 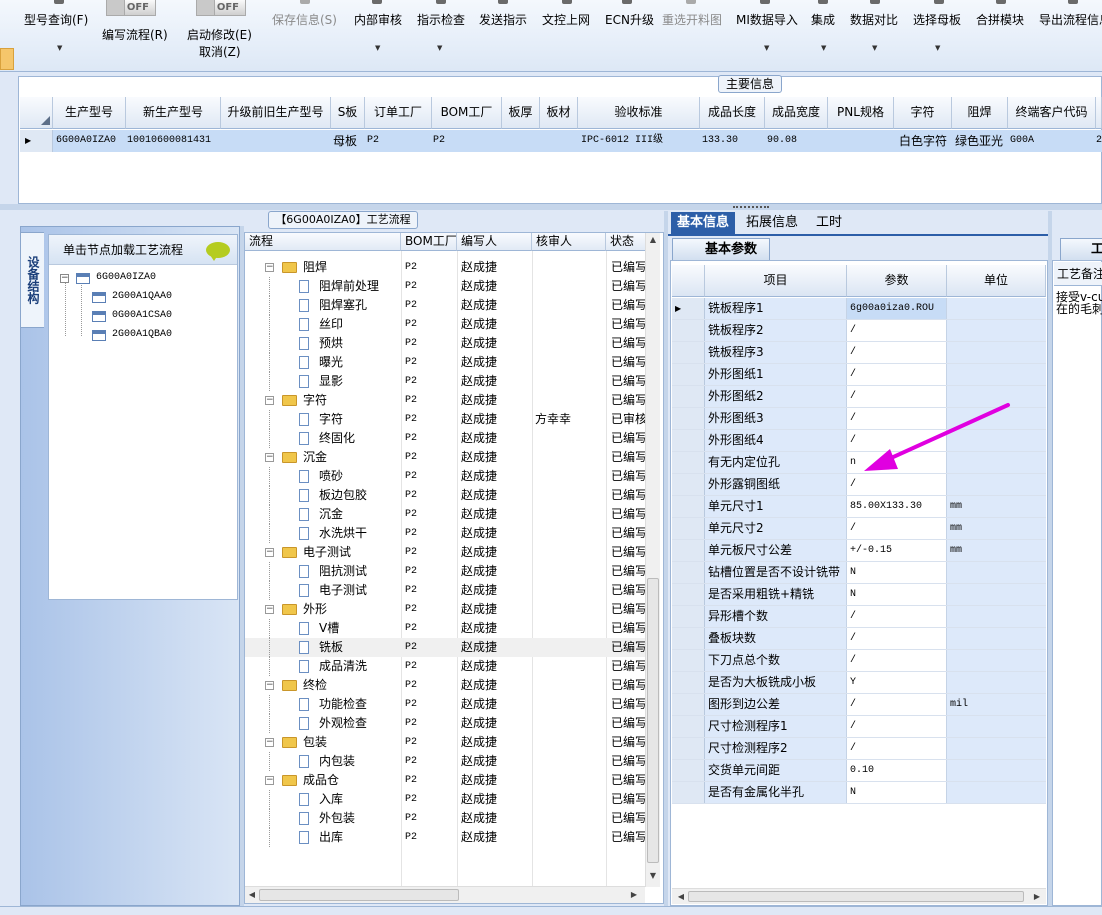 I want to click on ecn-upgrade-button: ECN升级, so click(x=629, y=19).